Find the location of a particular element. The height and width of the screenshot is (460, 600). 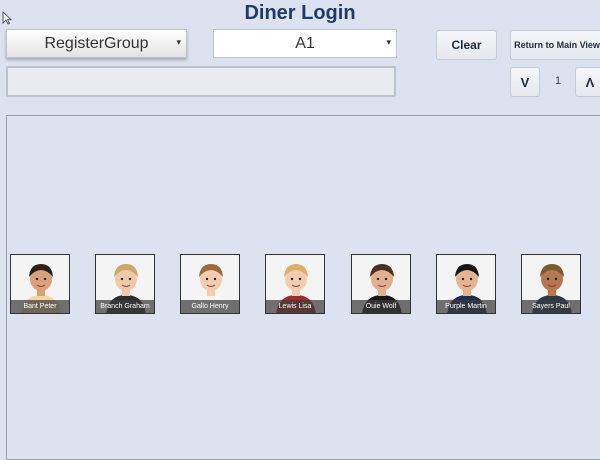

diner-tile: Gallo Henry is located at coordinates (210, 284).